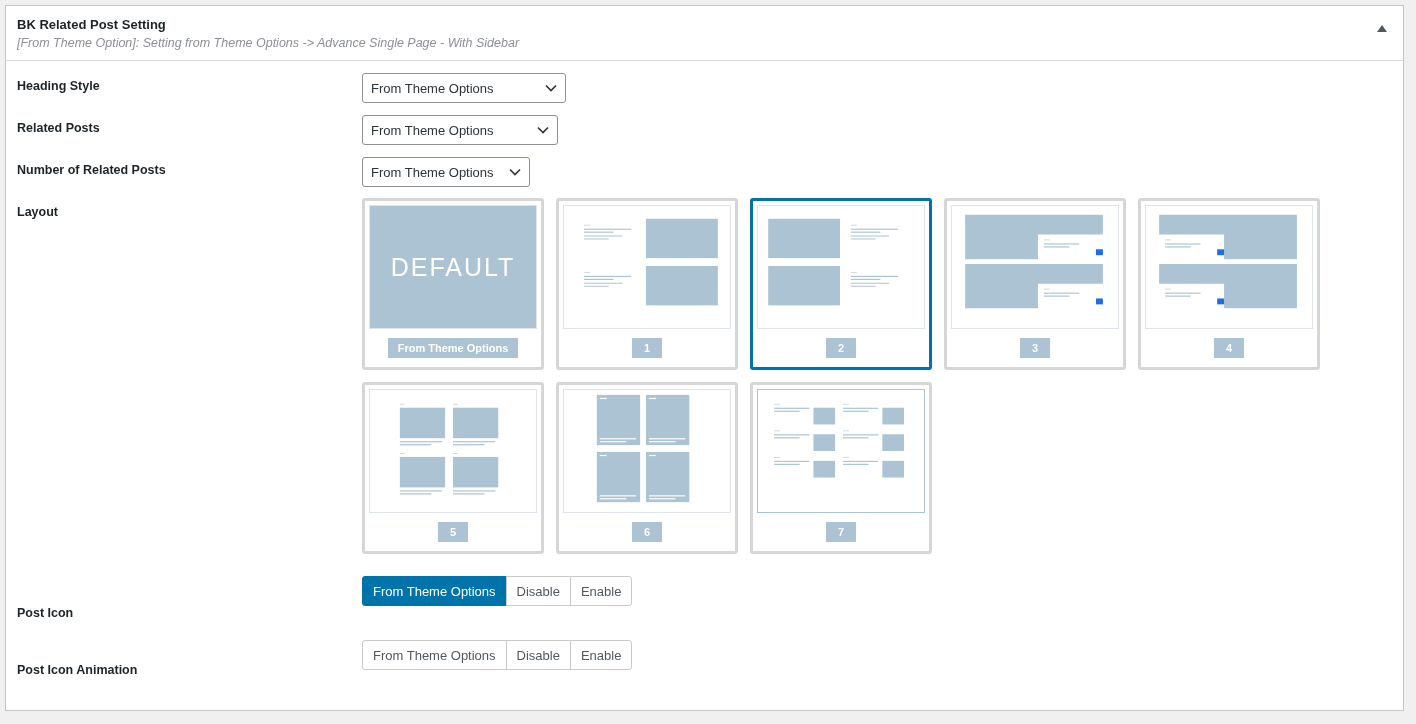 The height and width of the screenshot is (724, 1416). What do you see at coordinates (647, 532) in the screenshot?
I see `layout-caption: 6` at bounding box center [647, 532].